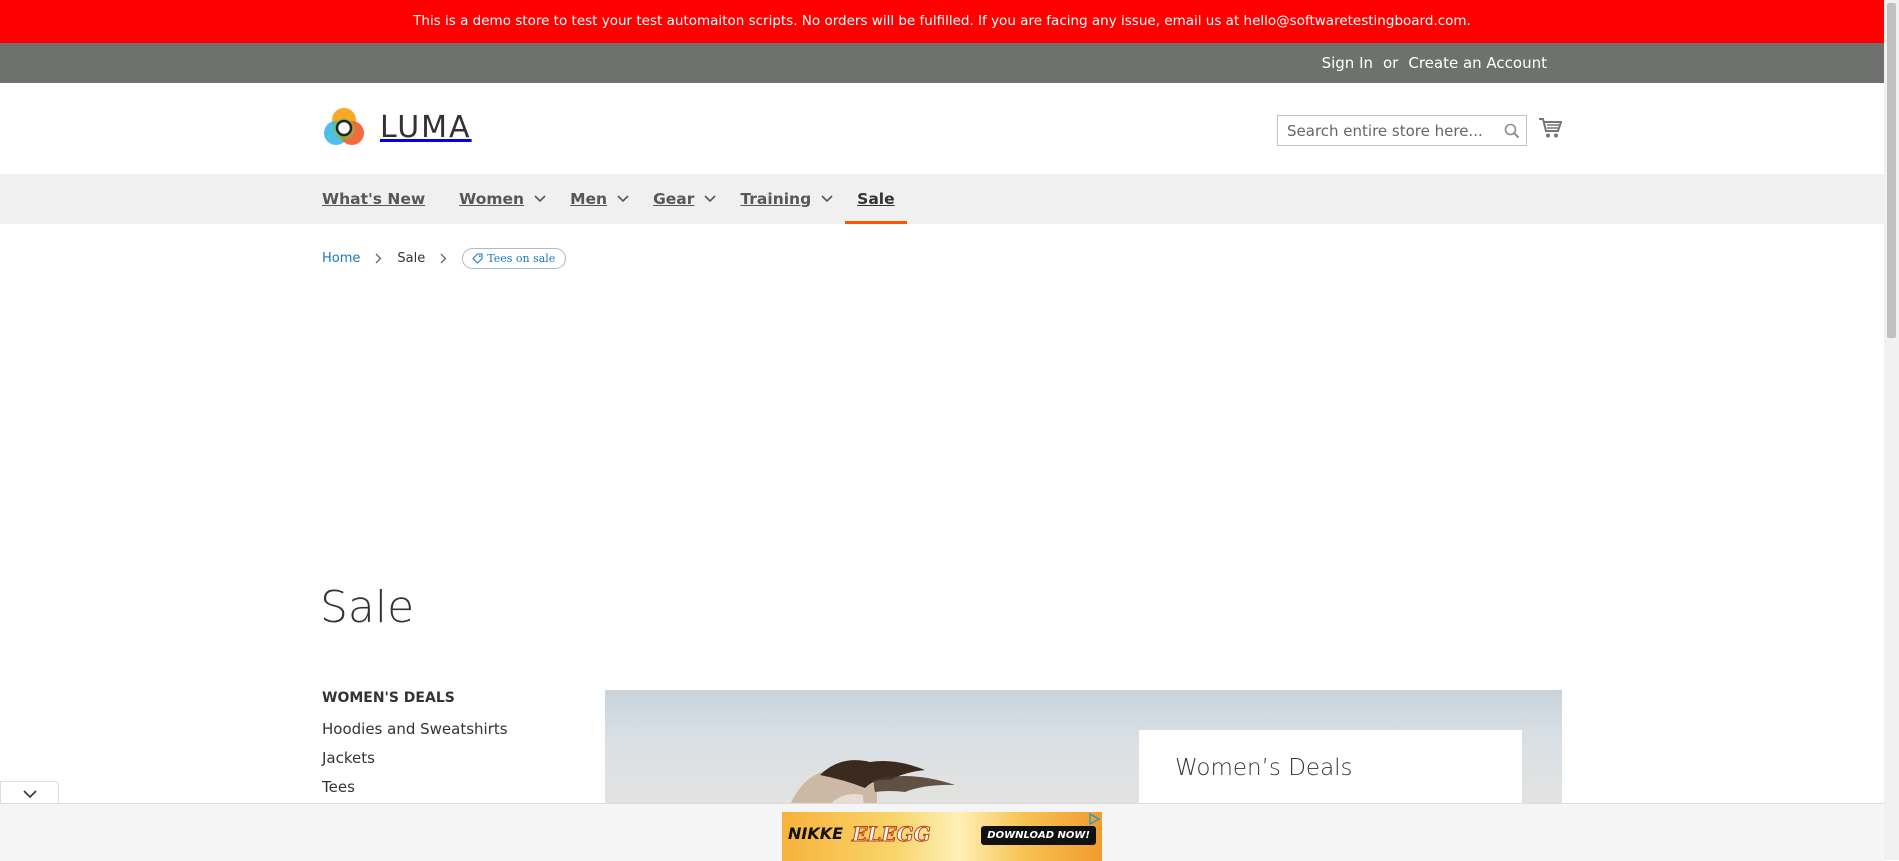 The image size is (1899, 861). What do you see at coordinates (1388, 130) in the screenshot?
I see `search-input` at bounding box center [1388, 130].